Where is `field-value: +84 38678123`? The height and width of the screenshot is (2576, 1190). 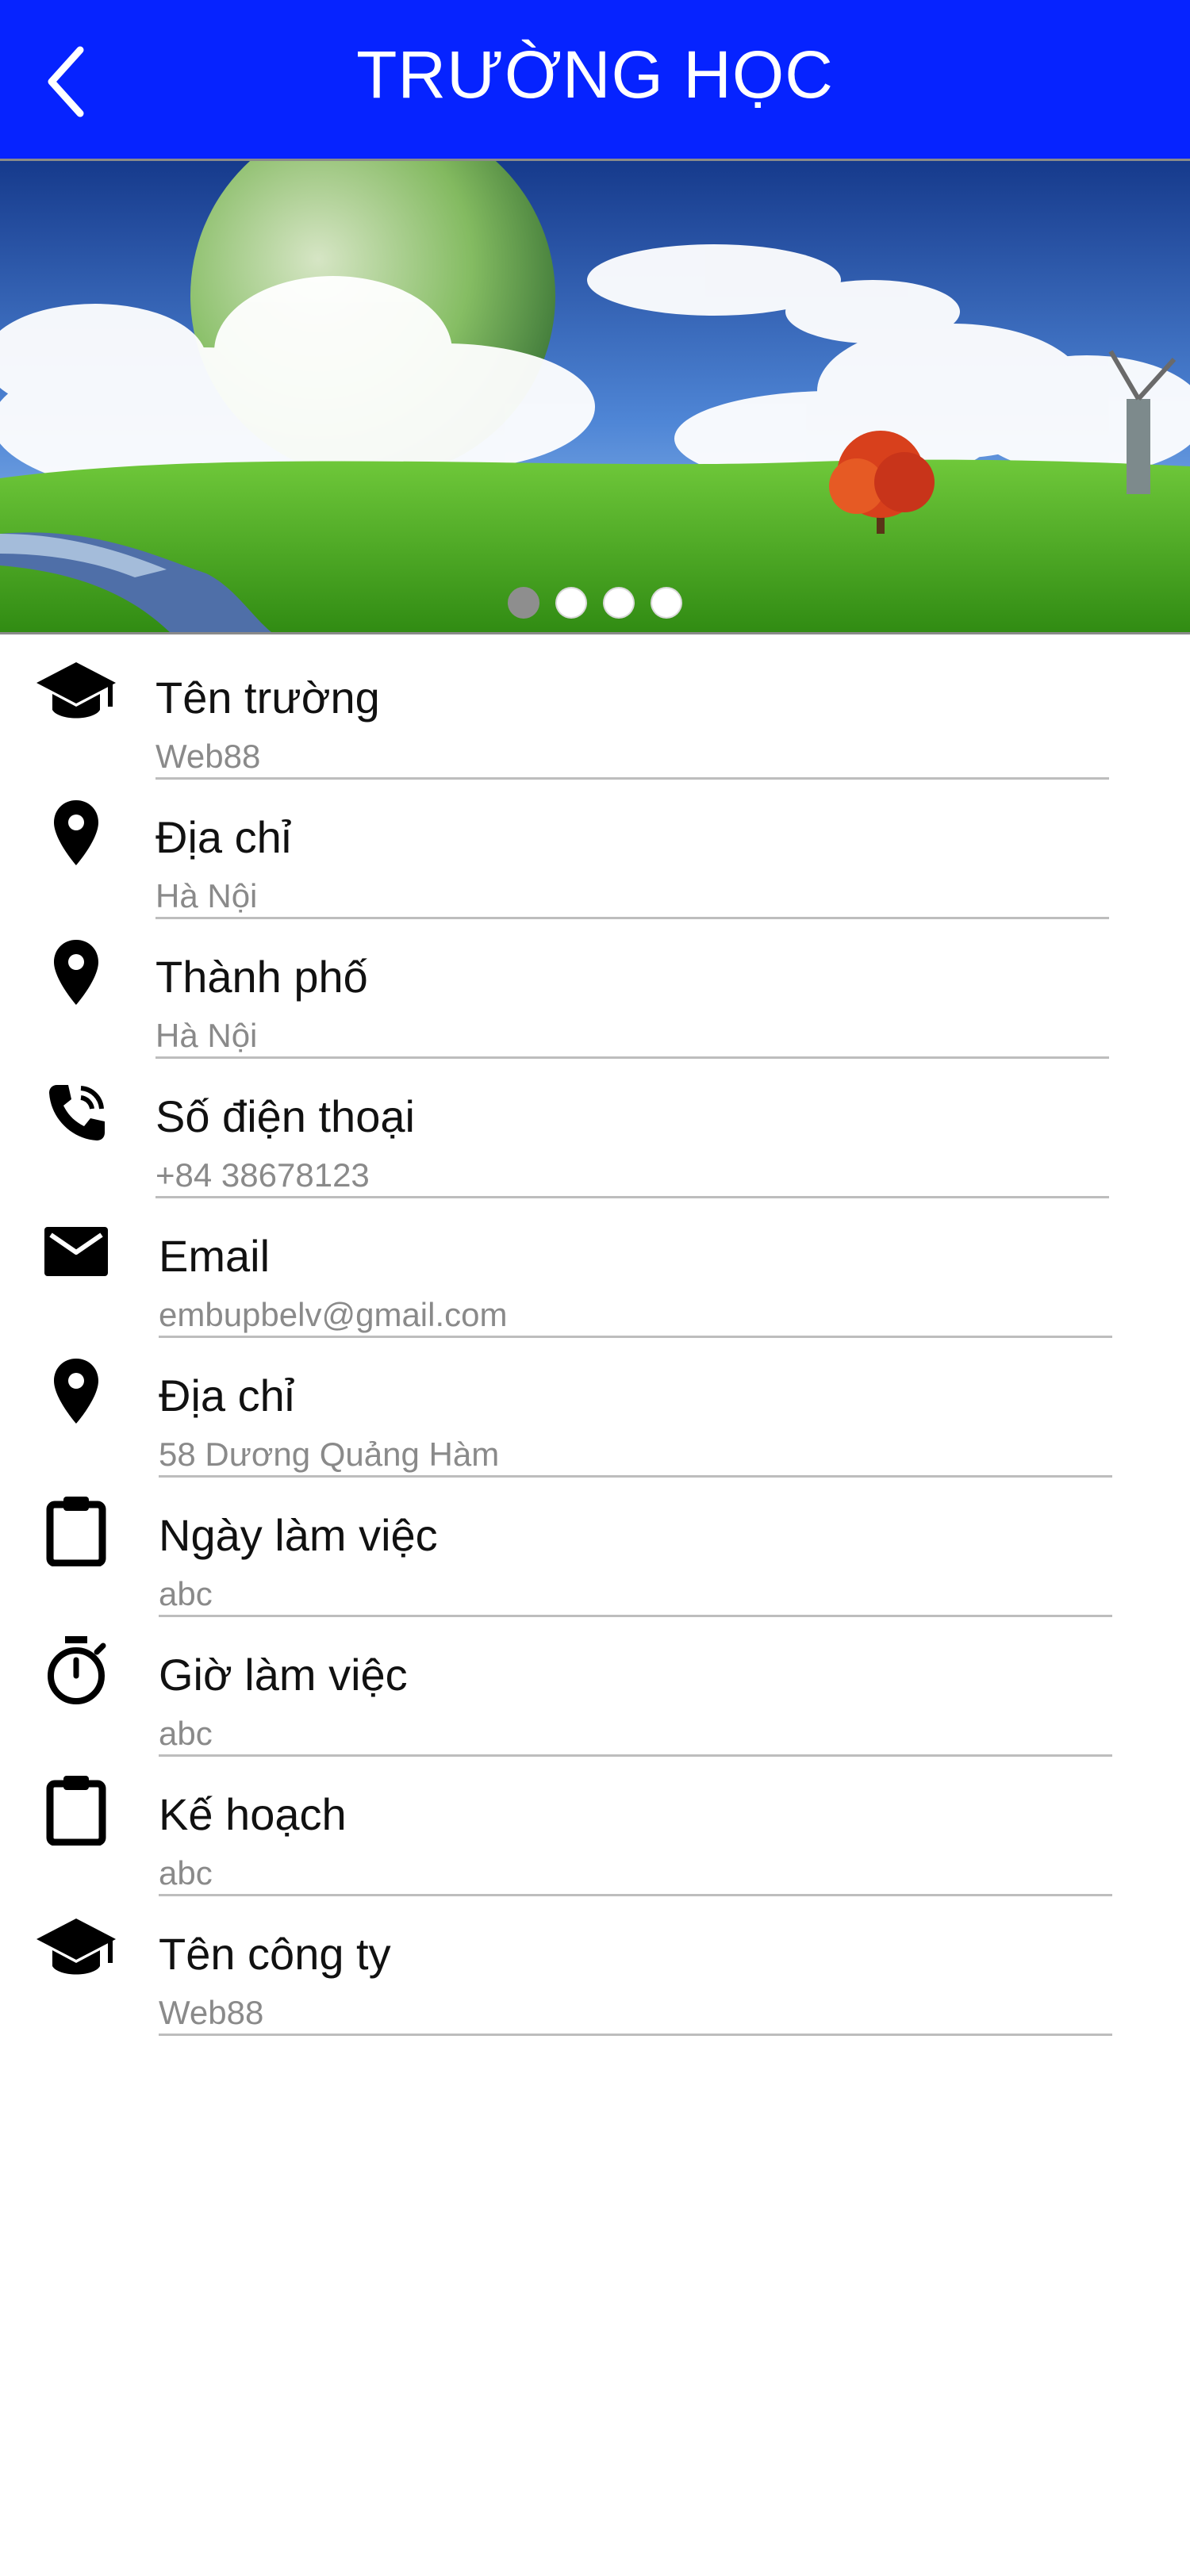 field-value: +84 38678123 is located at coordinates (262, 1175).